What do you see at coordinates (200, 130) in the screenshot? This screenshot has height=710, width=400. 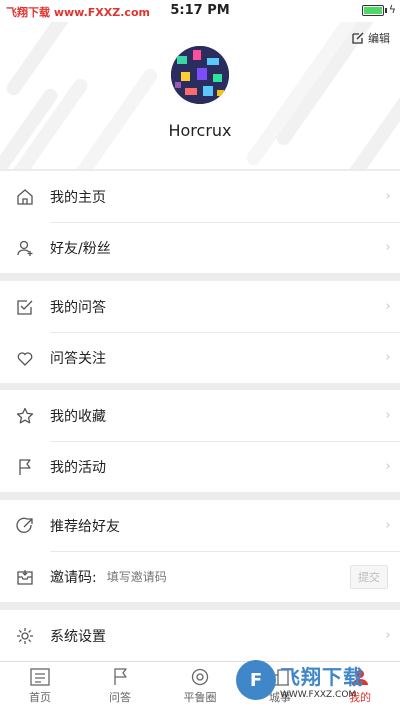 I see `username: Horcrux` at bounding box center [200, 130].